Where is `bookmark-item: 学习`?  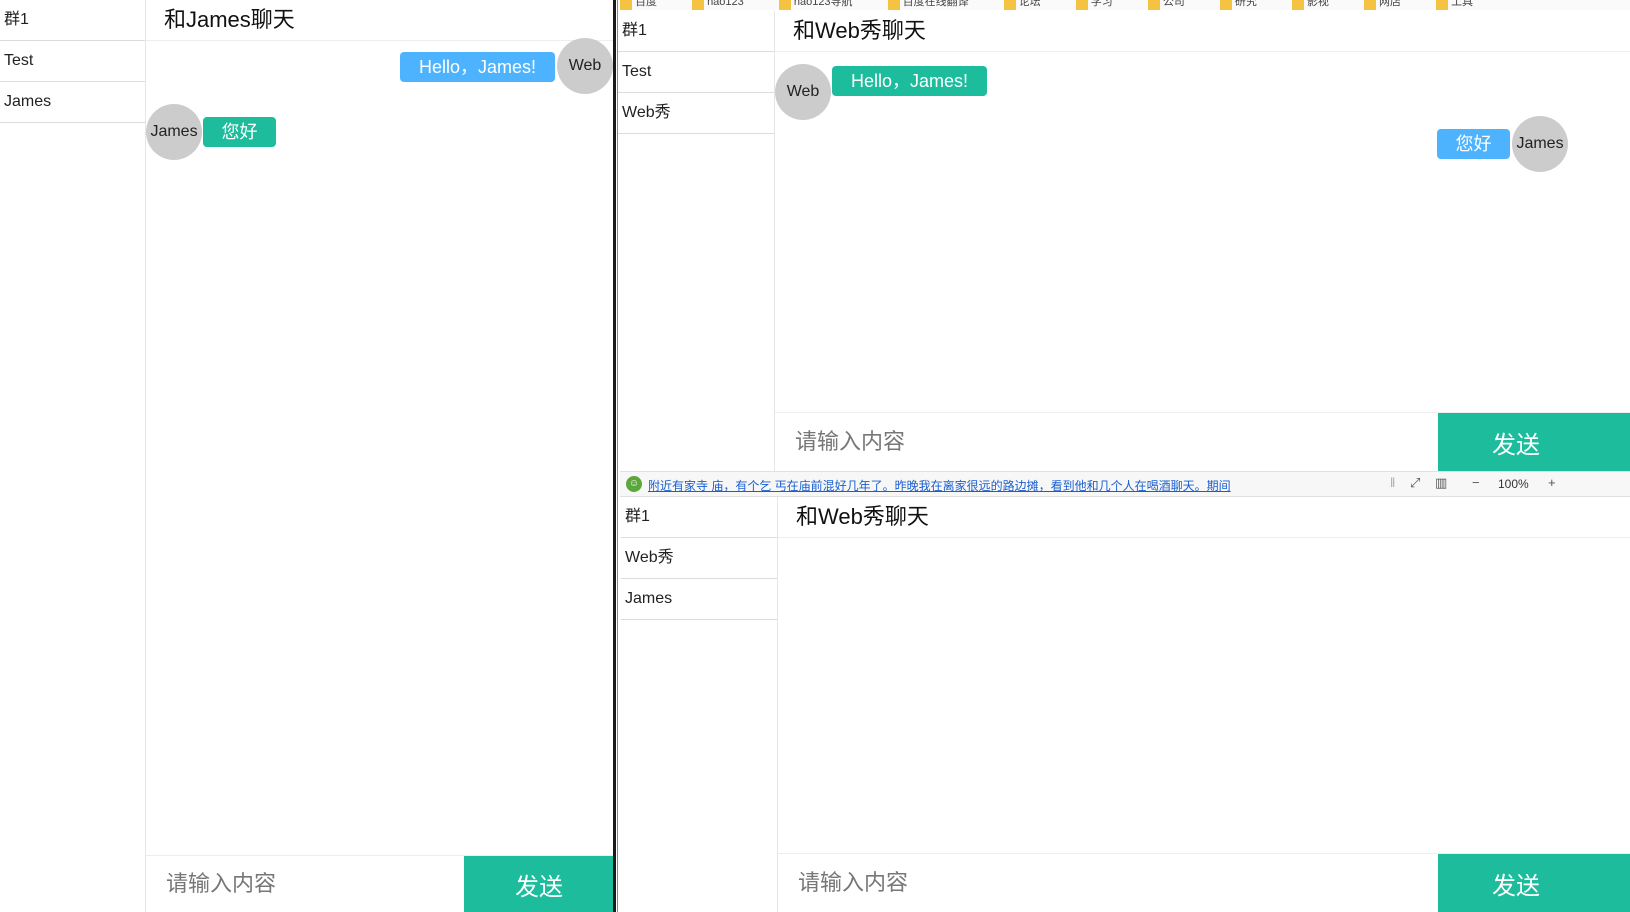 bookmark-item: 学习 is located at coordinates (1102, 5).